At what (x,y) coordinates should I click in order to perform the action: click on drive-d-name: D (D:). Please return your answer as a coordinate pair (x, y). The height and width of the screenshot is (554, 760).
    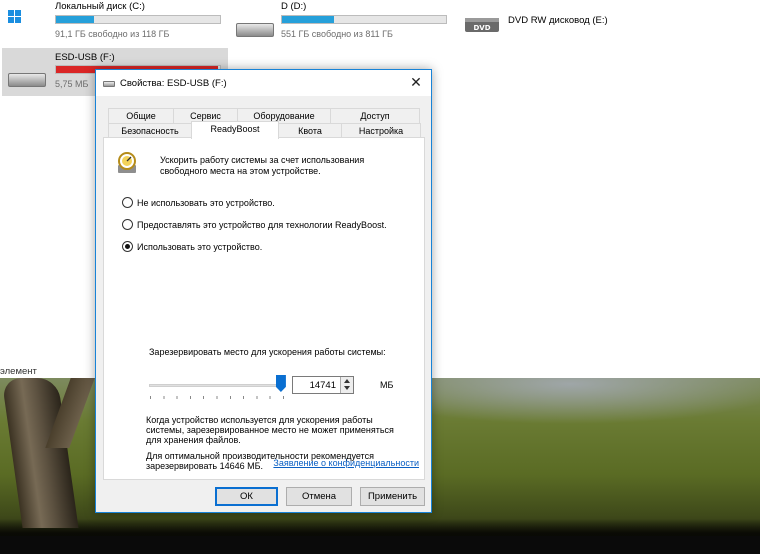
    Looking at the image, I should click on (294, 6).